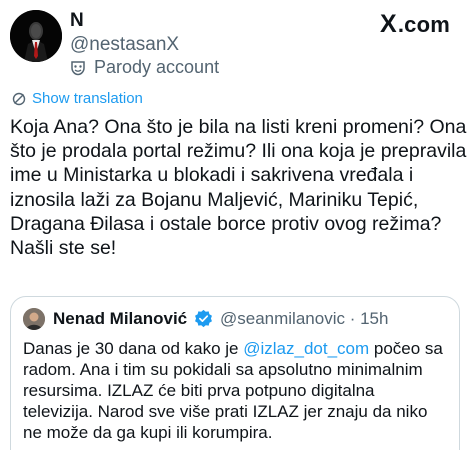  I want to click on quoted-line-start: Danas je 30 dana od kako je, so click(133, 348).